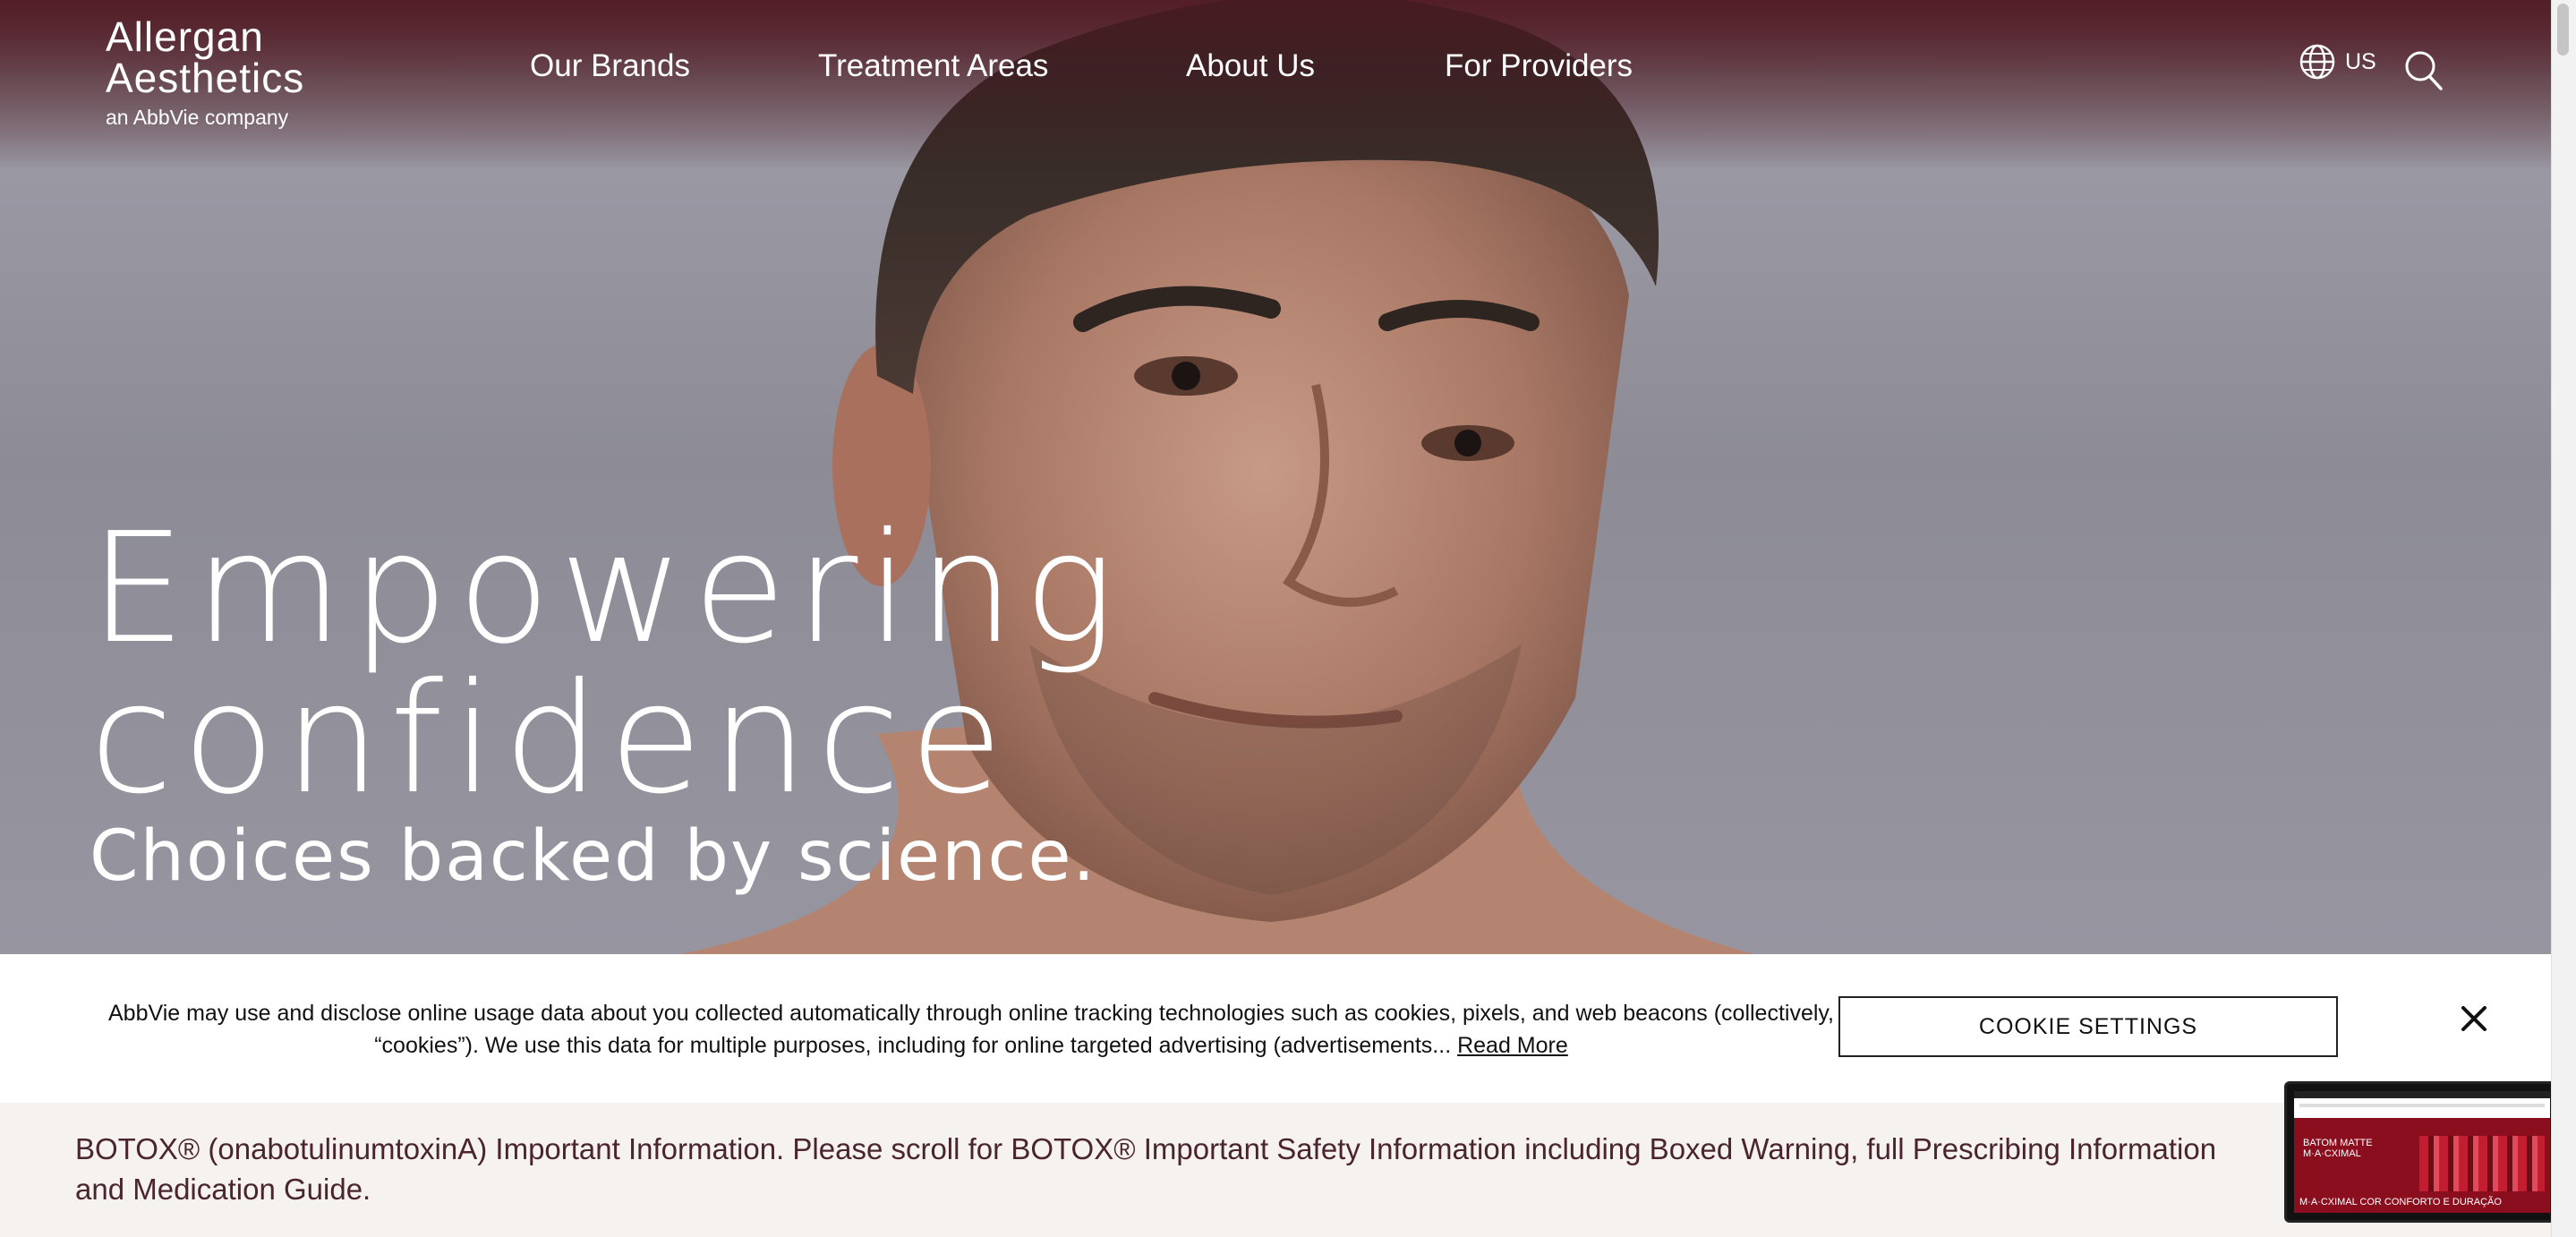  I want to click on nav-treatment-areas: Treatment Areas, so click(933, 66).